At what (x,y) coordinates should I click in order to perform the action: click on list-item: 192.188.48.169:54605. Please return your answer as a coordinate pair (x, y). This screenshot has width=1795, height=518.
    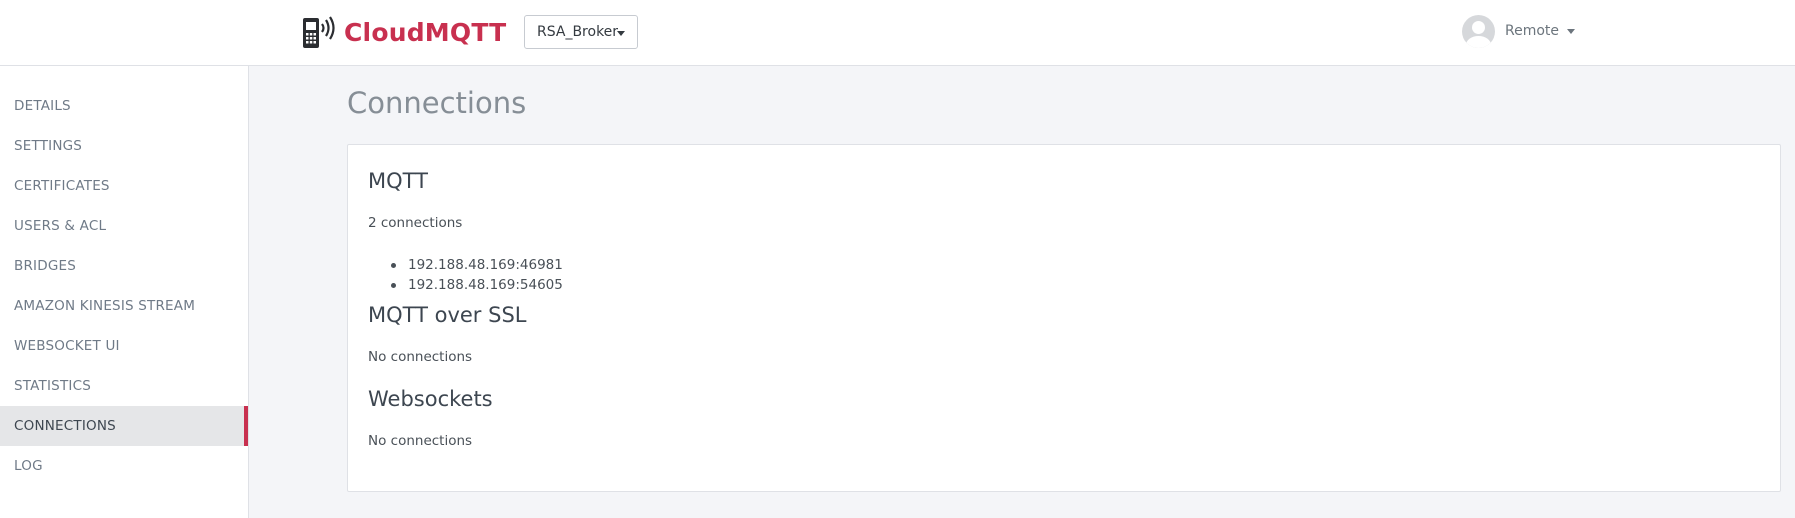
    Looking at the image, I should click on (475, 285).